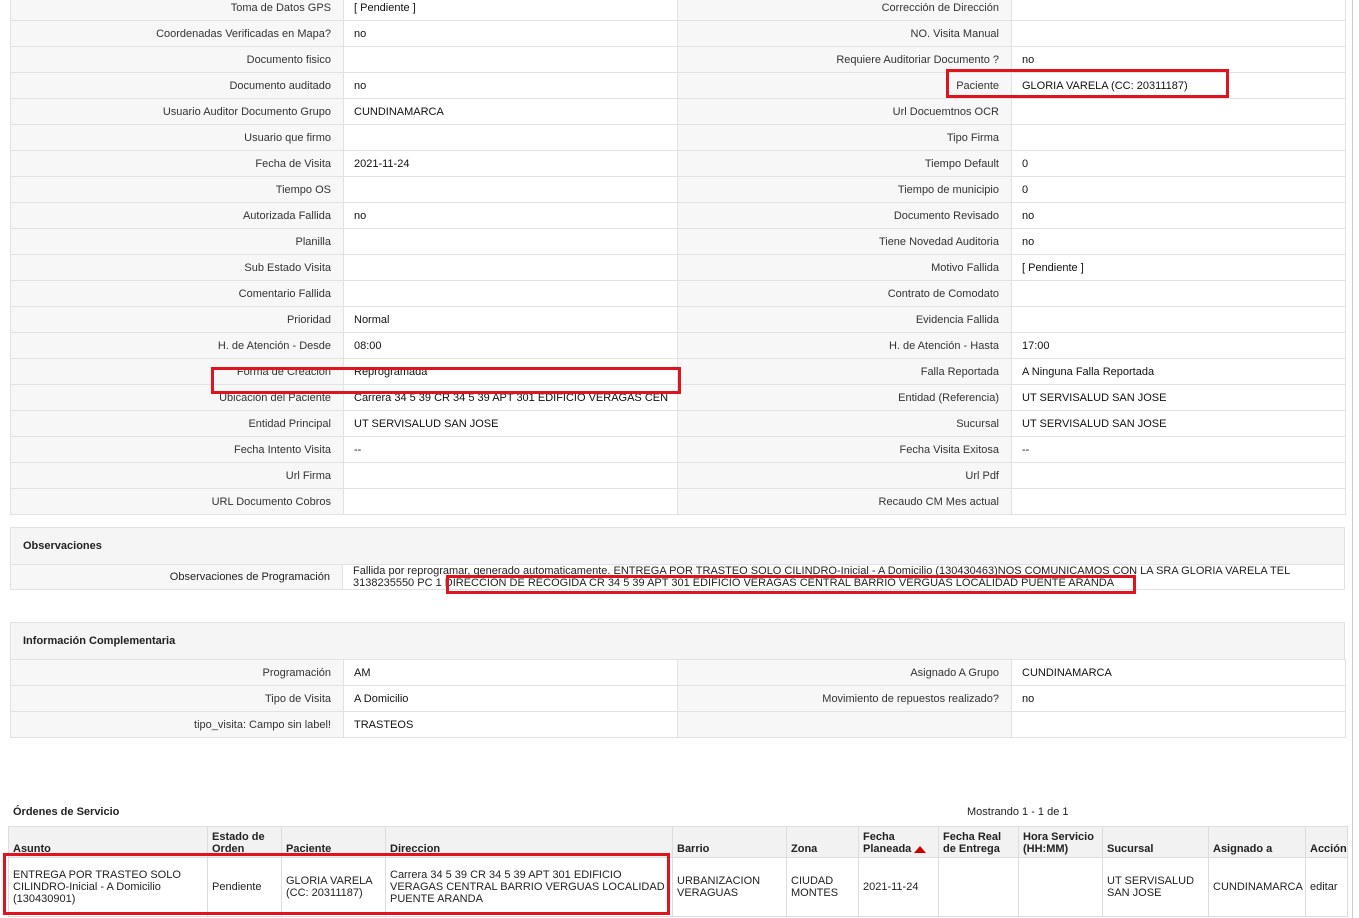  What do you see at coordinates (844, 319) in the screenshot?
I see `label-evidencia-fallida: Evidencia Fallida` at bounding box center [844, 319].